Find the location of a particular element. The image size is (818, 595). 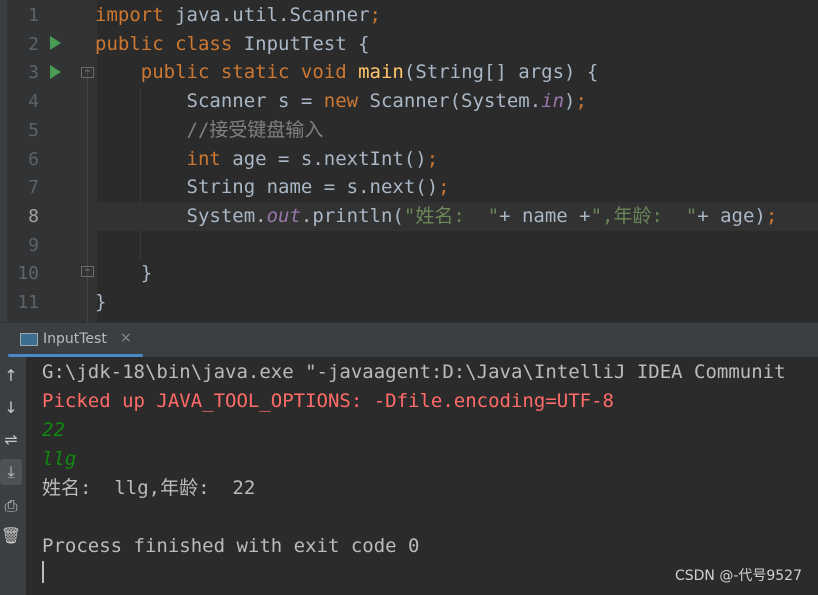

run-class-icon is located at coordinates (55, 43).